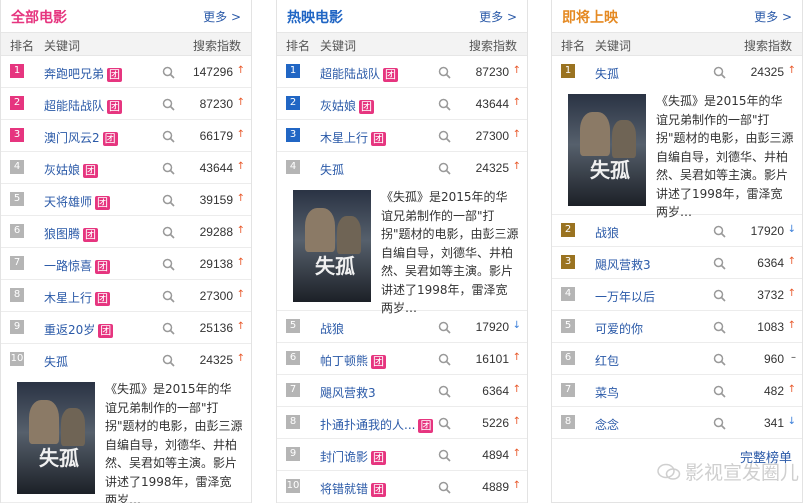  I want to click on ranking-row: 8 扑通扑通我的人... 团 5226 ↑, so click(402, 423).